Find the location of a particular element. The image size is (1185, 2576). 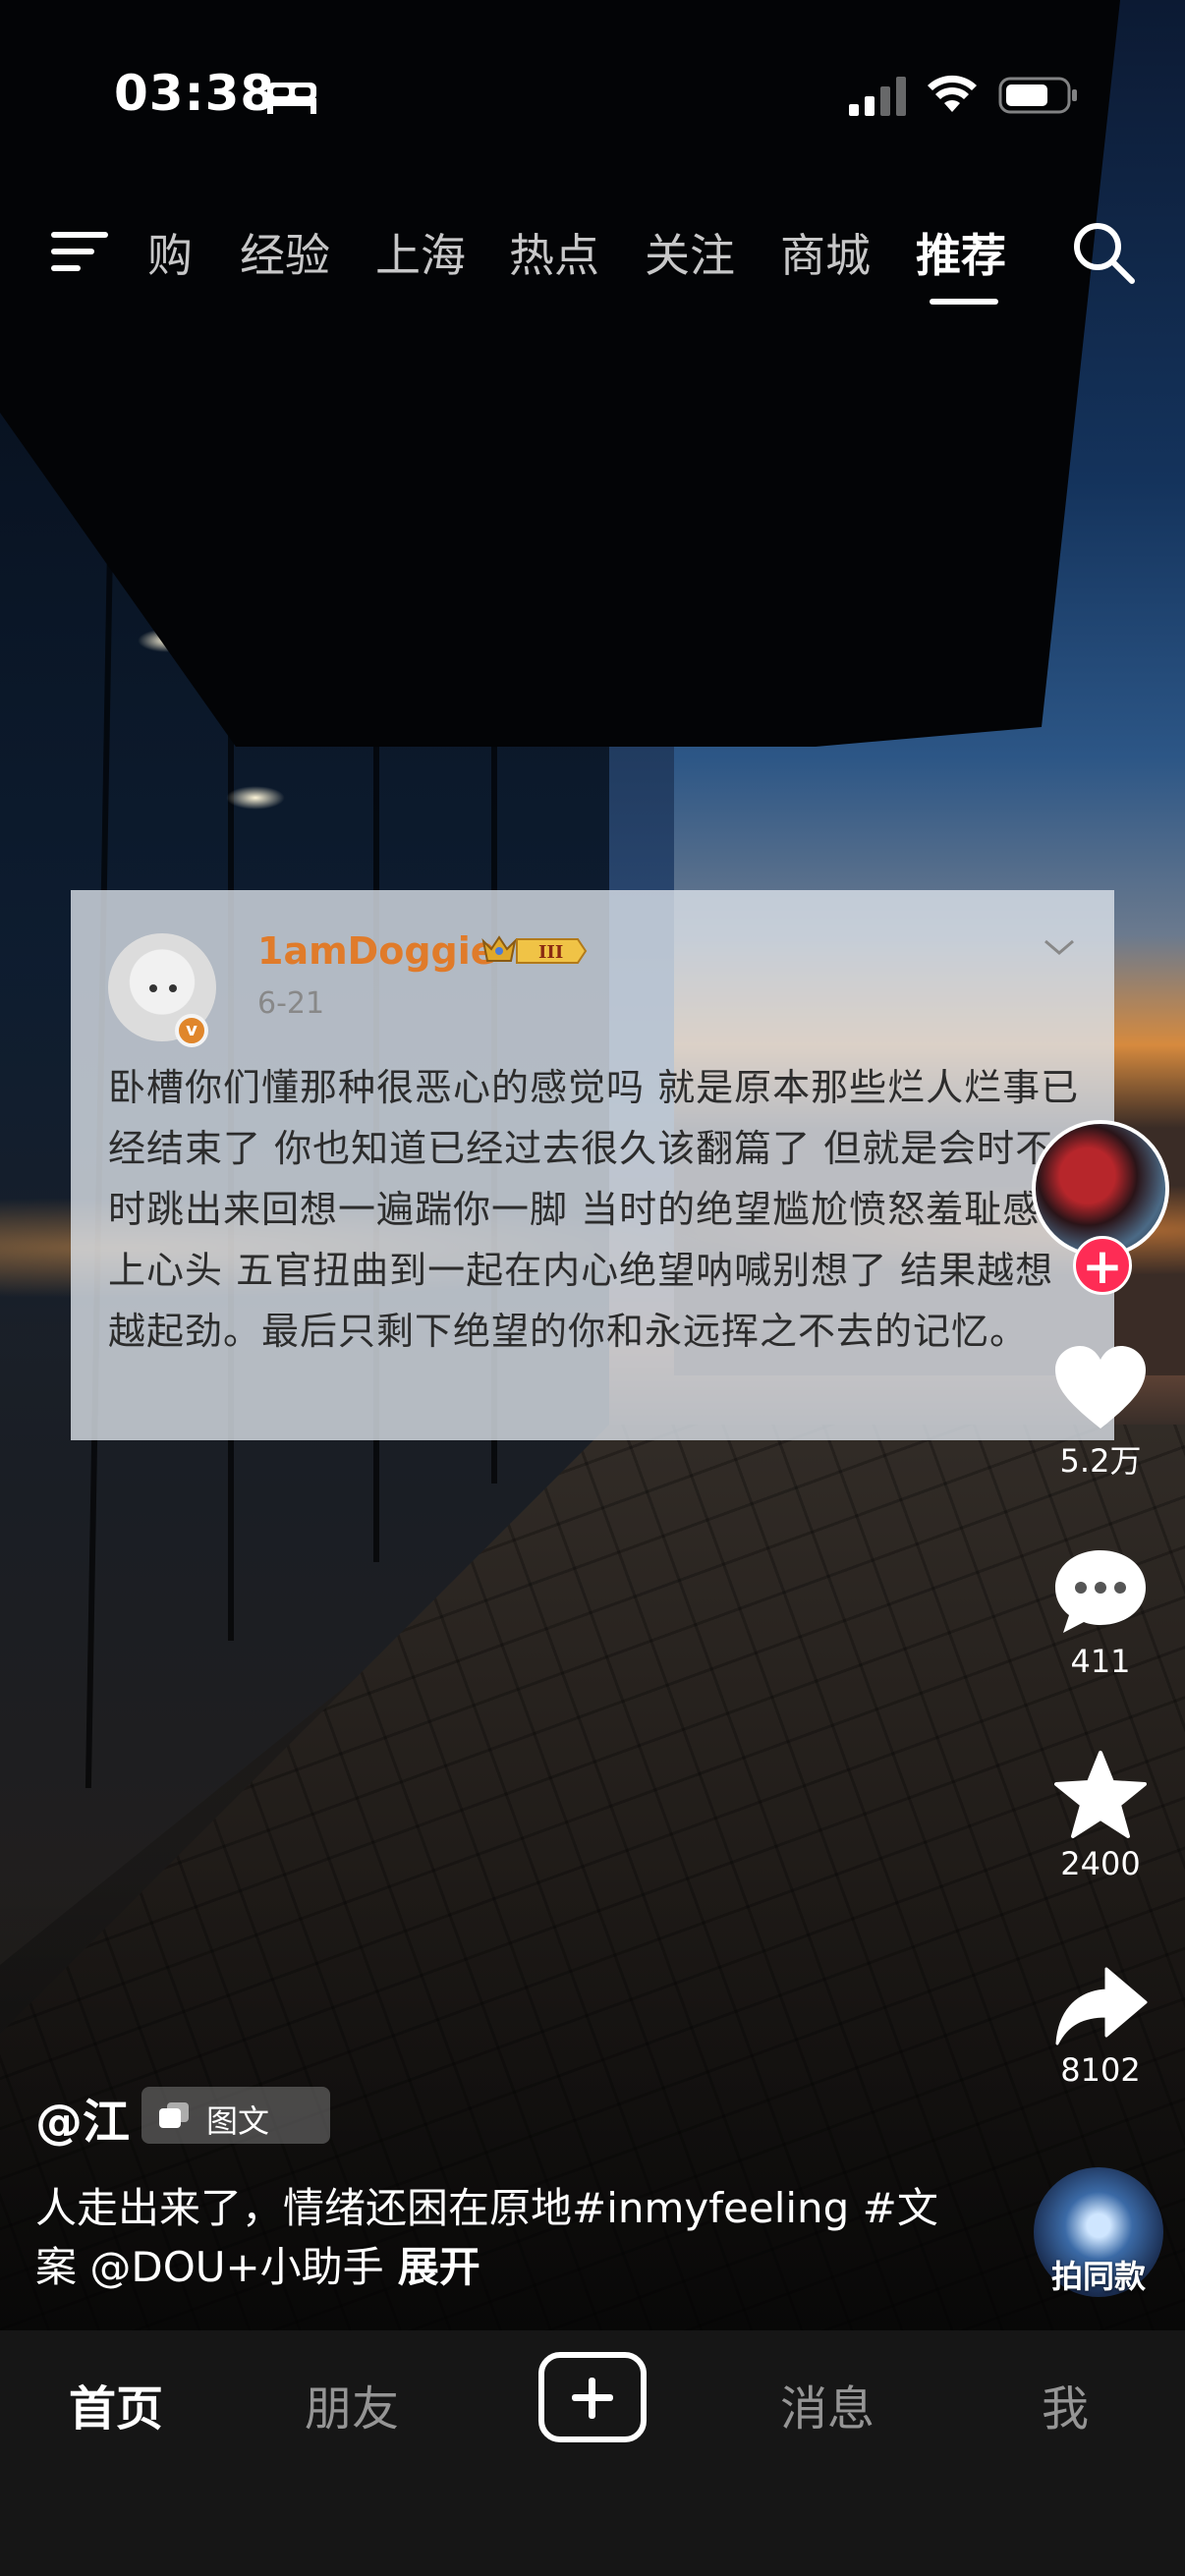

nav-home: 首页 is located at coordinates (116, 2404).